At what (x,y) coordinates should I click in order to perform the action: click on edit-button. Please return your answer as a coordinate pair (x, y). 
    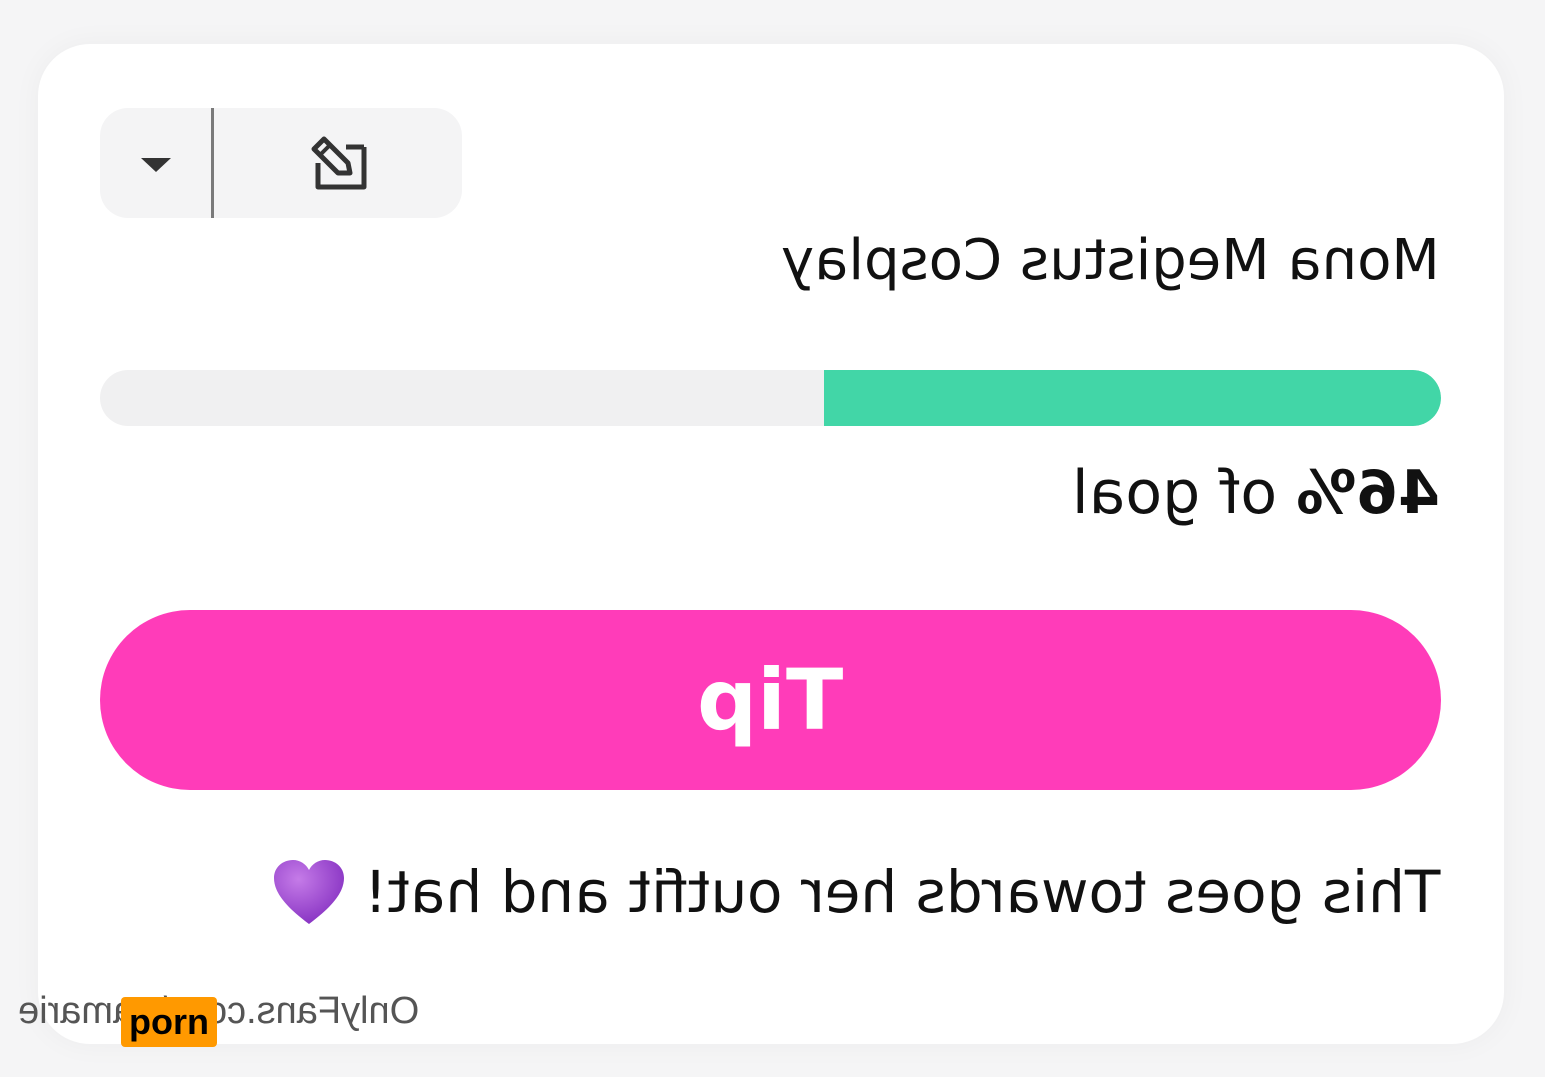
    Looking at the image, I should click on (338, 163).